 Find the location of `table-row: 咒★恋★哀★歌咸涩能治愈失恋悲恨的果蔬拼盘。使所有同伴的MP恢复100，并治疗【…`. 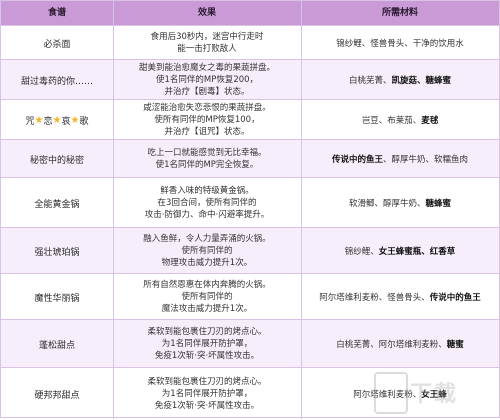

table-row: 咒★恋★哀★歌咸涩能治愈失恋悲恨的果蔬拼盘。使所有同伴的MP恢复100，并治疗【… is located at coordinates (250, 119).